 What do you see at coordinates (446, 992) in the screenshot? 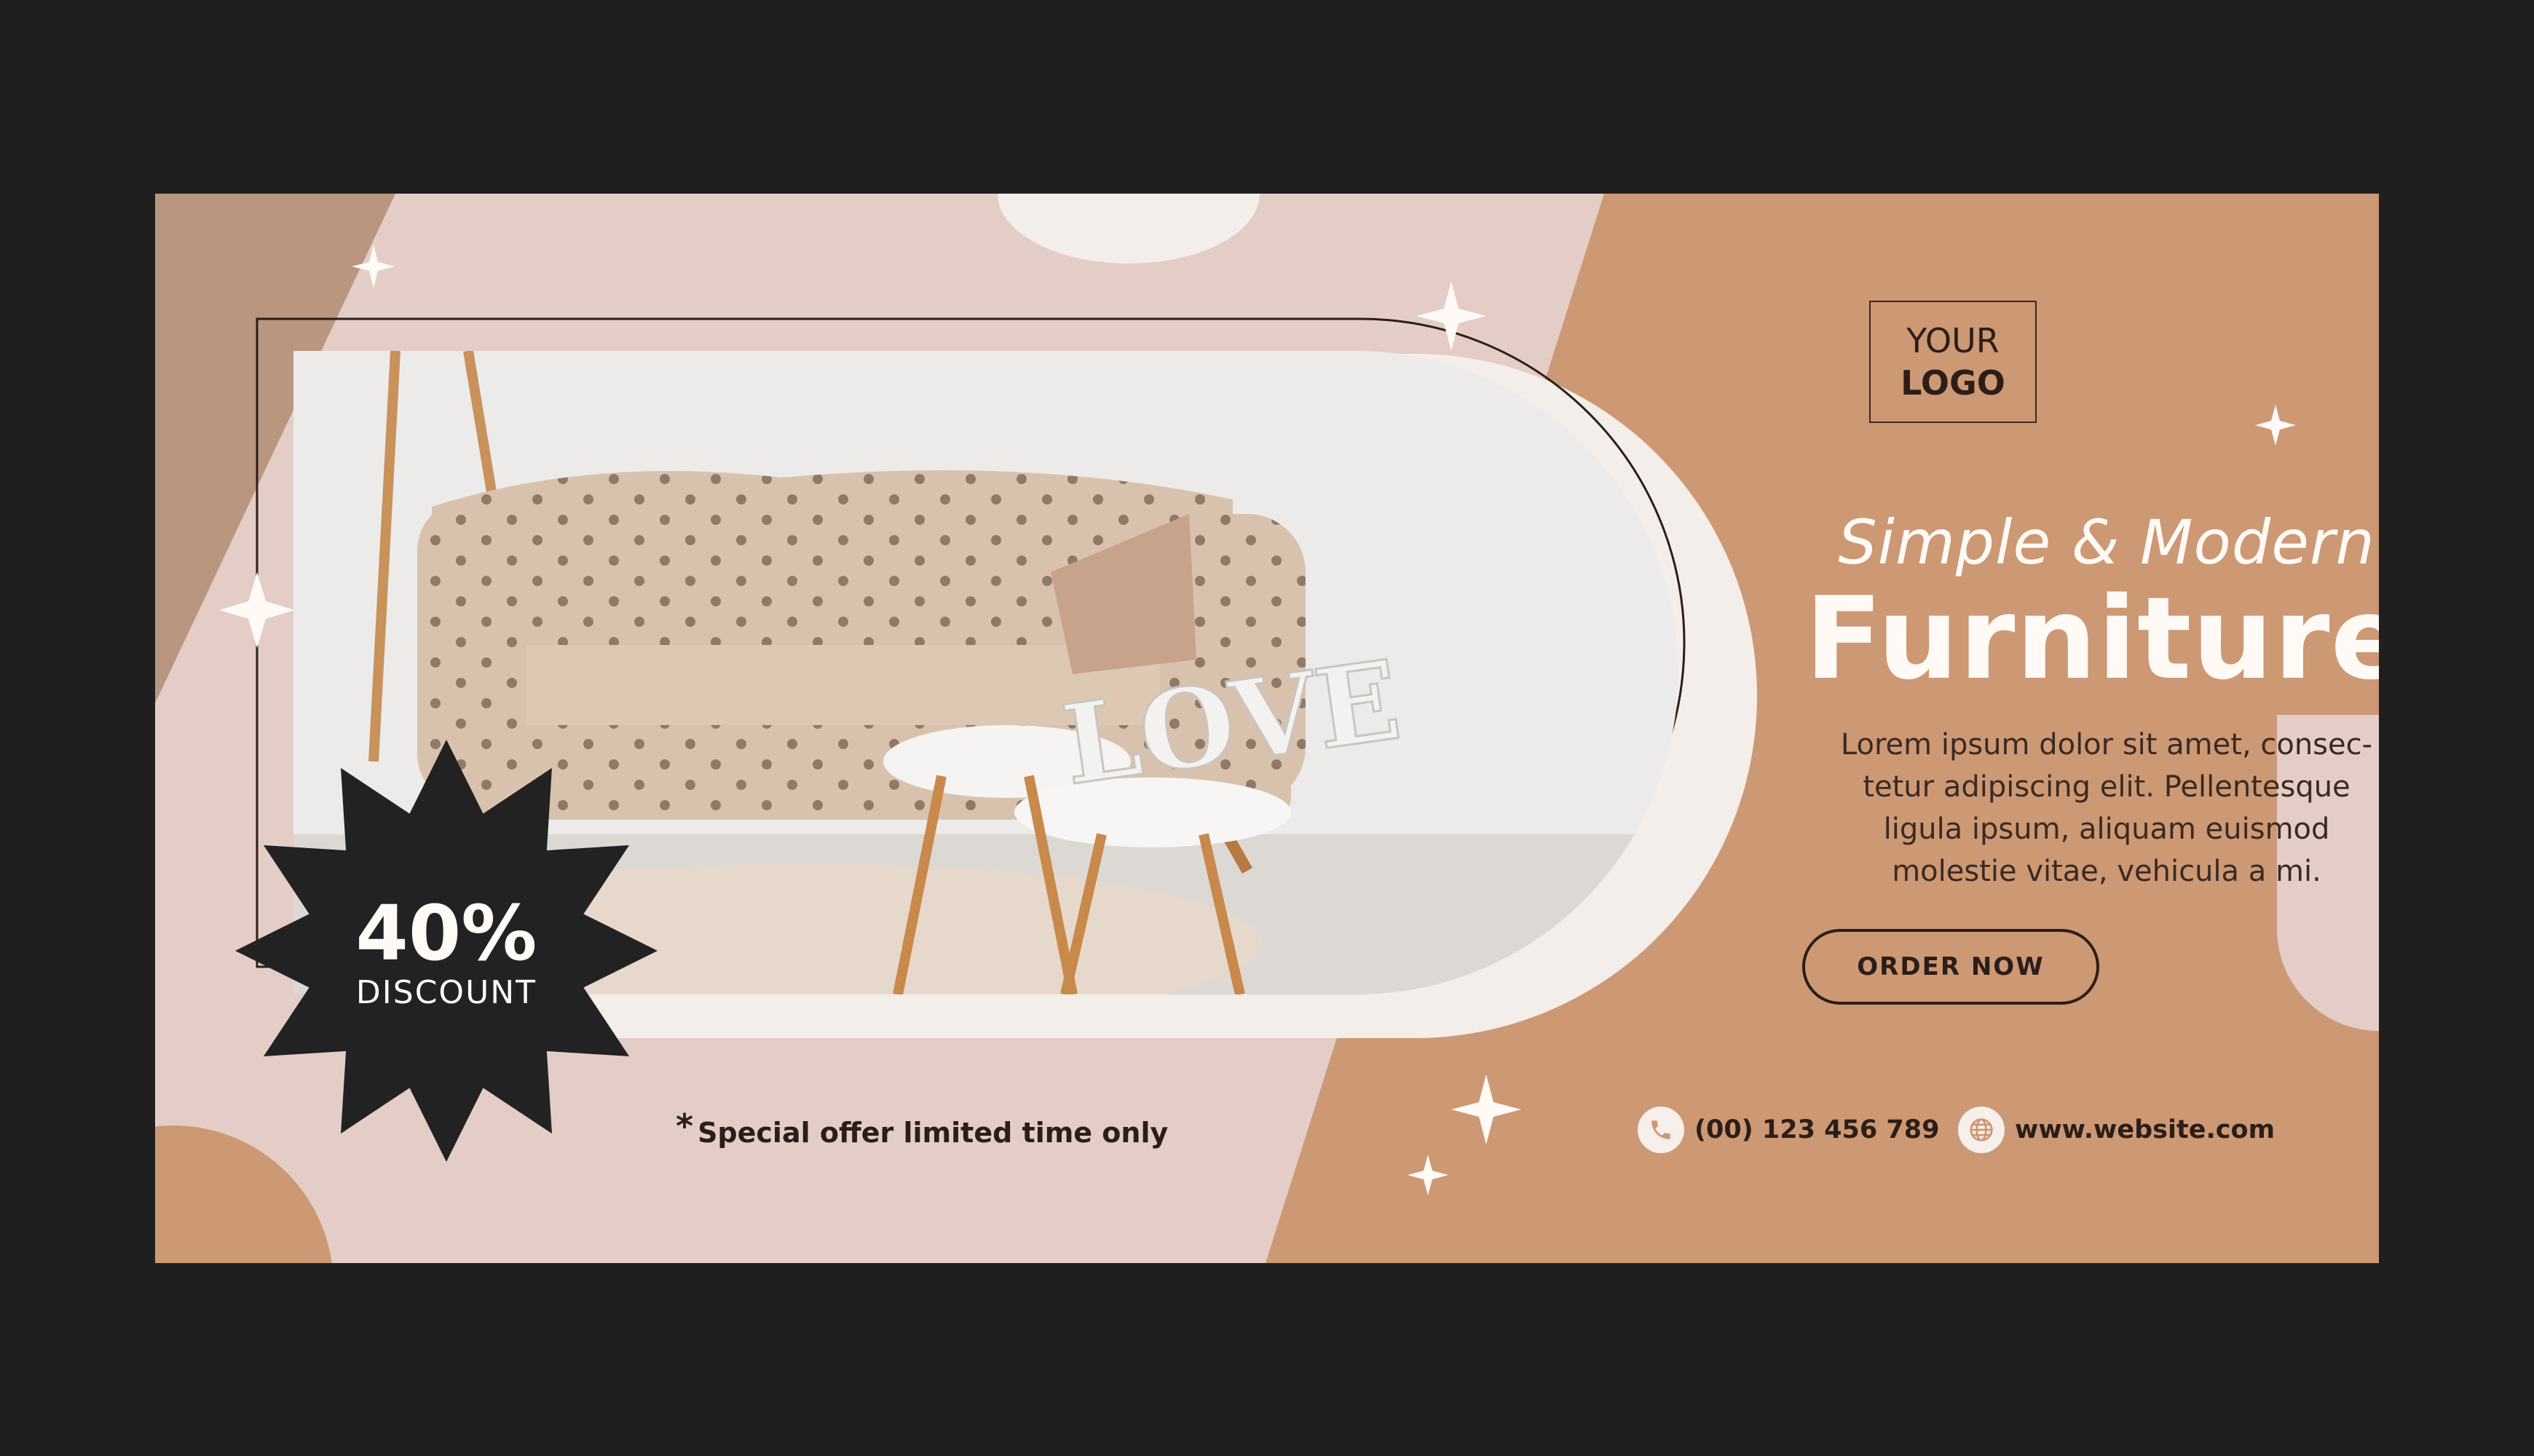
I see `discount-label: DISCOUNT` at bounding box center [446, 992].